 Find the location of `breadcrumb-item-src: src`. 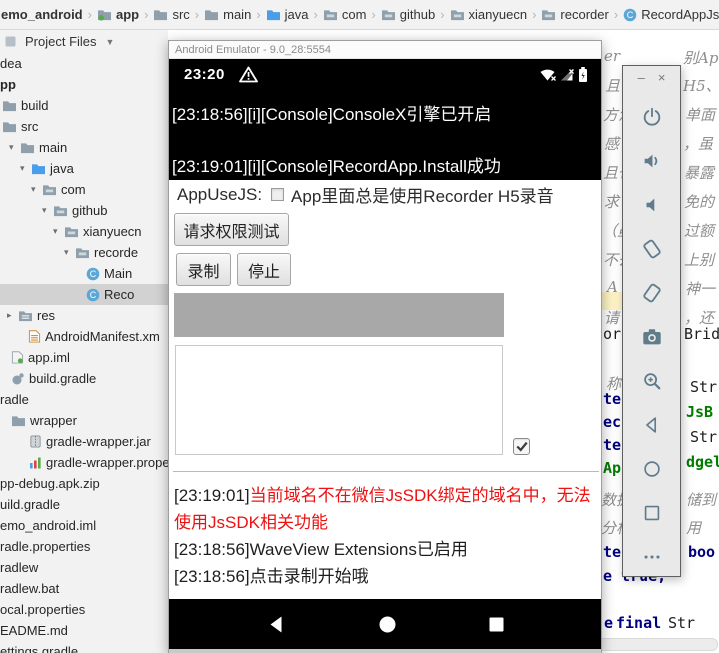

breadcrumb-item-src: src is located at coordinates (171, 14).